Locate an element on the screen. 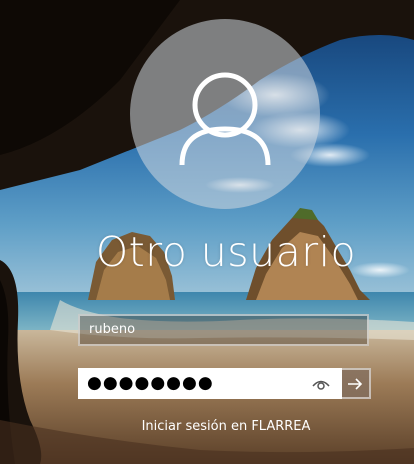  arrow-right-icon is located at coordinates (355, 384).